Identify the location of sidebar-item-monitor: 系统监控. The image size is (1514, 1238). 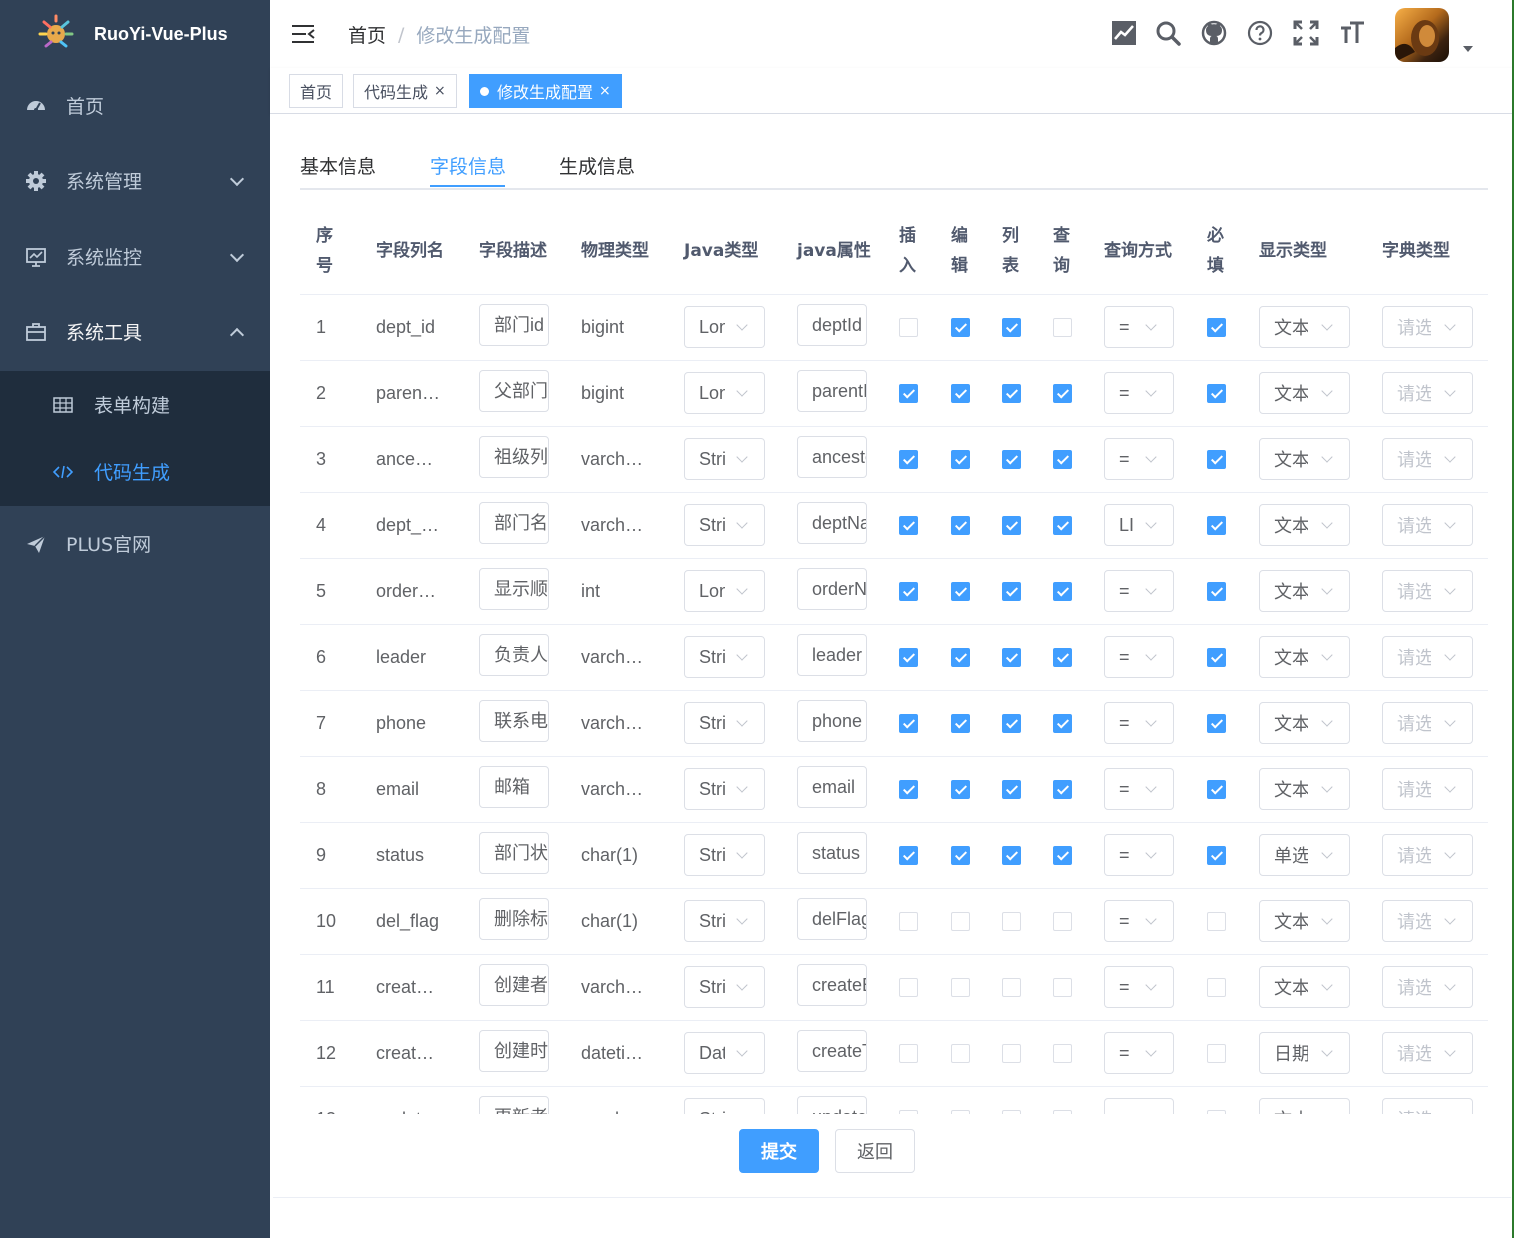
(135, 256).